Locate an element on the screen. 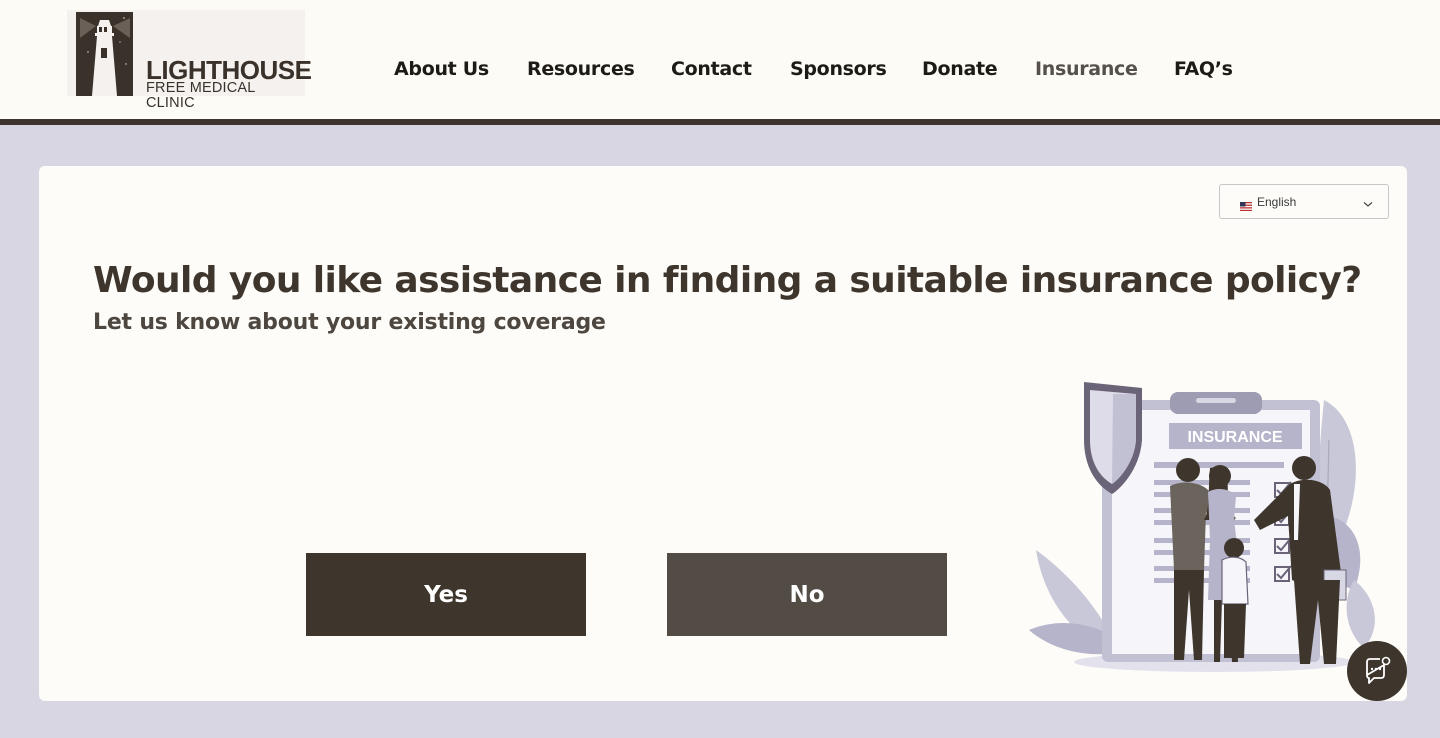 The width and height of the screenshot is (1440, 738). language-select-value: English is located at coordinates (1277, 202).